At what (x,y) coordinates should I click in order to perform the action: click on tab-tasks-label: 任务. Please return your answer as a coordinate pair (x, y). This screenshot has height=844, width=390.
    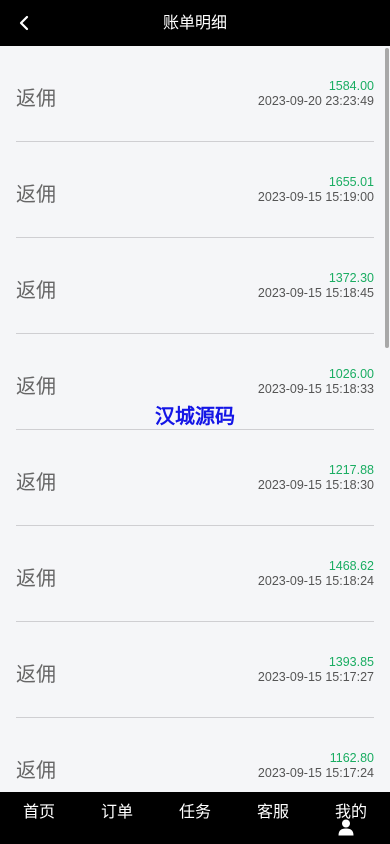
    Looking at the image, I should click on (194, 811).